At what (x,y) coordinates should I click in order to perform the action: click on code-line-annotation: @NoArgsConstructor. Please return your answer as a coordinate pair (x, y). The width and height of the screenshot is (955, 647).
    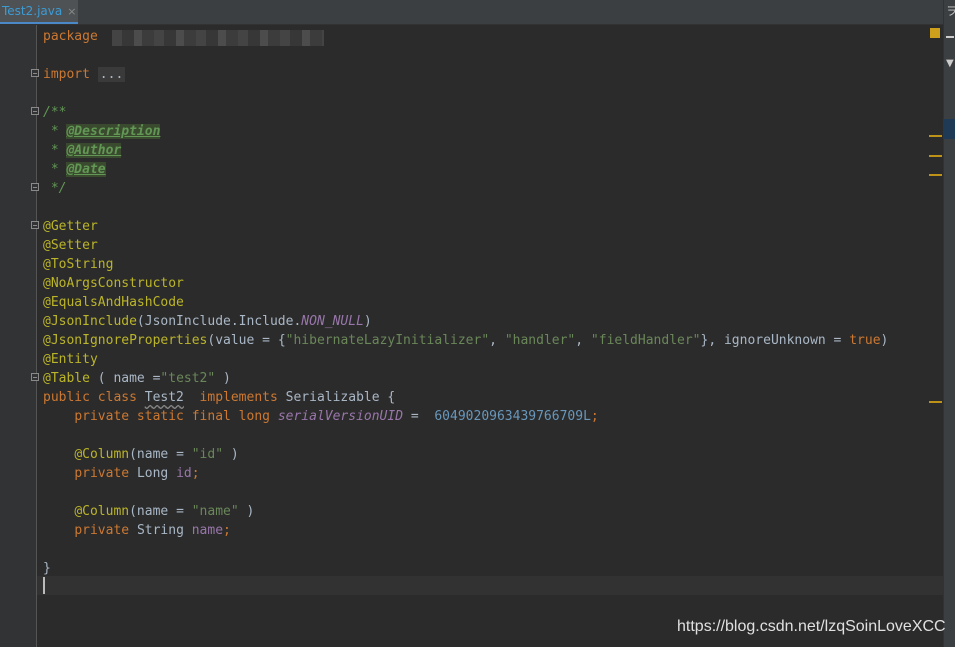
    Looking at the image, I should click on (113, 283).